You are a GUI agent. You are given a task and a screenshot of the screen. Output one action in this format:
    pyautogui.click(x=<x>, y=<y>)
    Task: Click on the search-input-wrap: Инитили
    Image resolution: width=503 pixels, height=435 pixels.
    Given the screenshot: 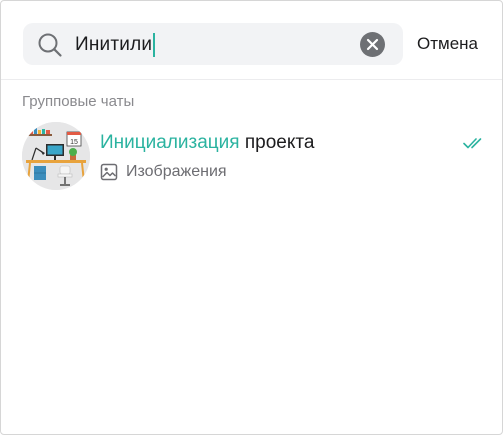 What is the action you would take?
    pyautogui.click(x=115, y=45)
    